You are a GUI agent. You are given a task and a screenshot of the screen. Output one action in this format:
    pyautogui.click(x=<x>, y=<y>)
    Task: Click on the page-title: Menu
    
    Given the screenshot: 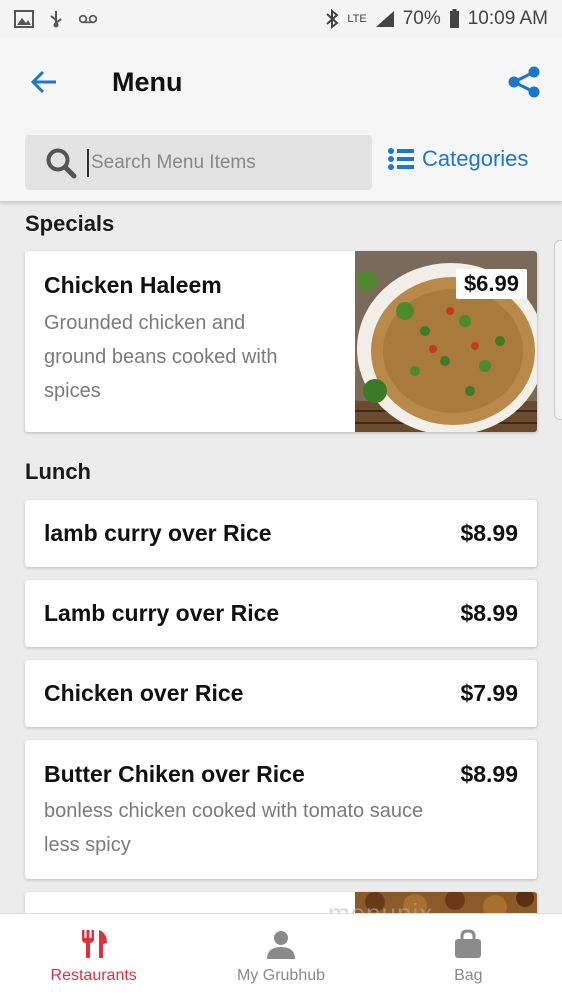 What is the action you would take?
    pyautogui.click(x=147, y=81)
    